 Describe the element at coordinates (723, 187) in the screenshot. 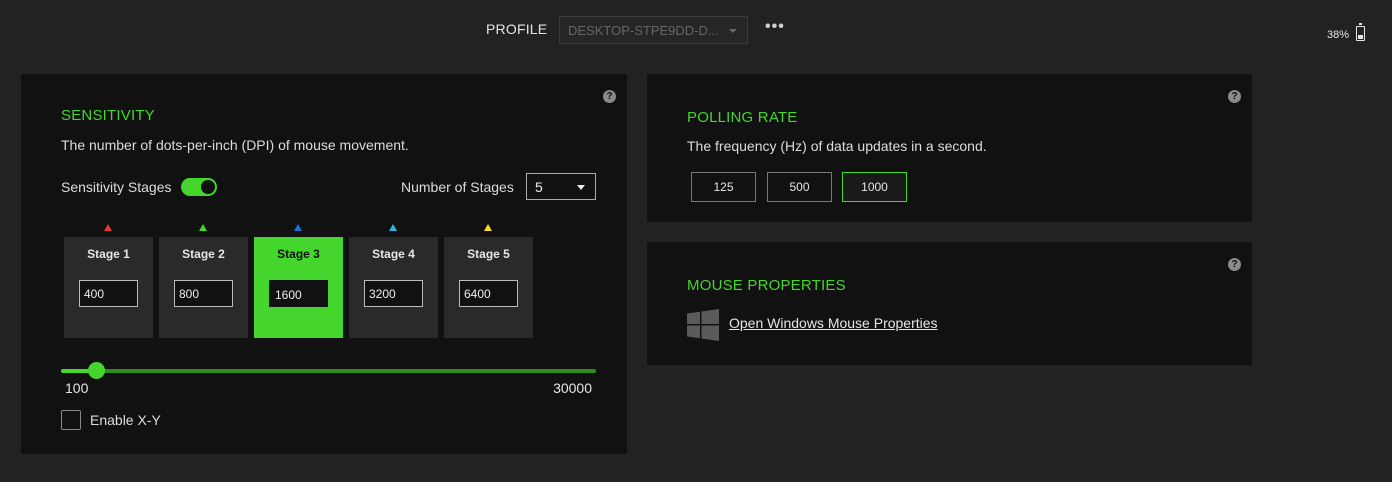

I see `polling-rate-125-button: 125` at that location.